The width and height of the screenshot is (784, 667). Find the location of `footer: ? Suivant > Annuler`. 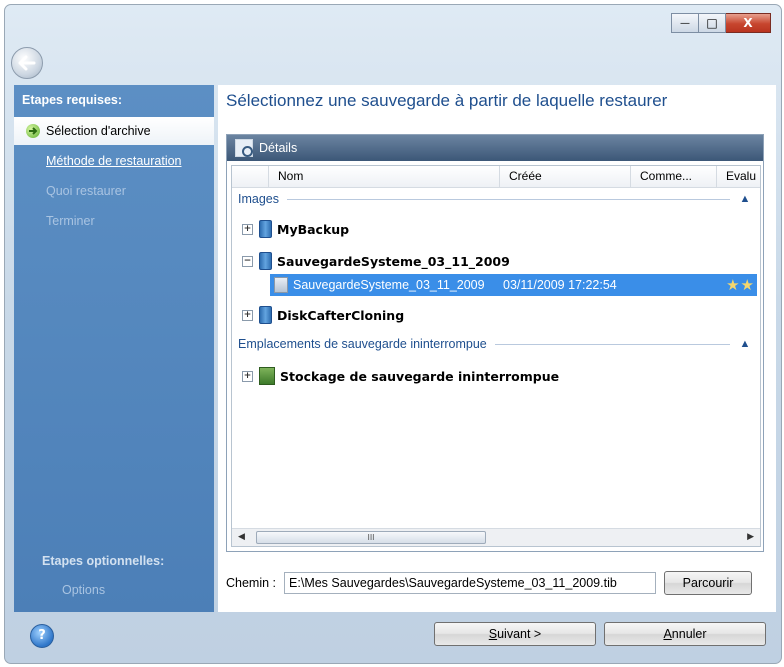

footer: ? Suivant > Annuler is located at coordinates (395, 638).